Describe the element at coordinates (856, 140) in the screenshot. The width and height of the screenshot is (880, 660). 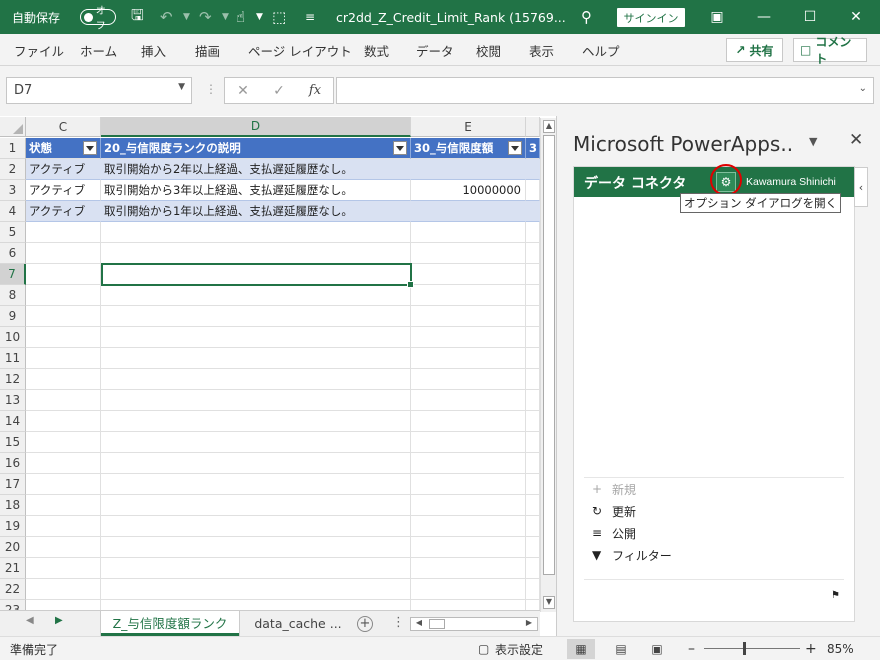
I see `panel-close-icon: ✕` at that location.